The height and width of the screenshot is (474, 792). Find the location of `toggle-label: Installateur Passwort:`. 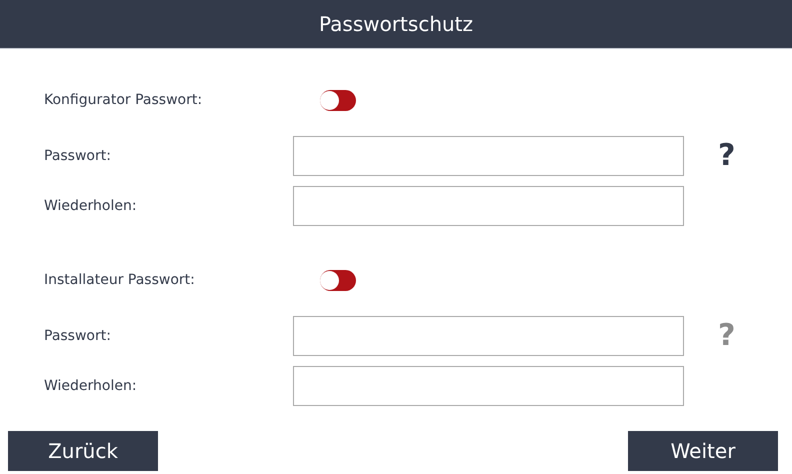

toggle-label: Installateur Passwort: is located at coordinates (120, 280).